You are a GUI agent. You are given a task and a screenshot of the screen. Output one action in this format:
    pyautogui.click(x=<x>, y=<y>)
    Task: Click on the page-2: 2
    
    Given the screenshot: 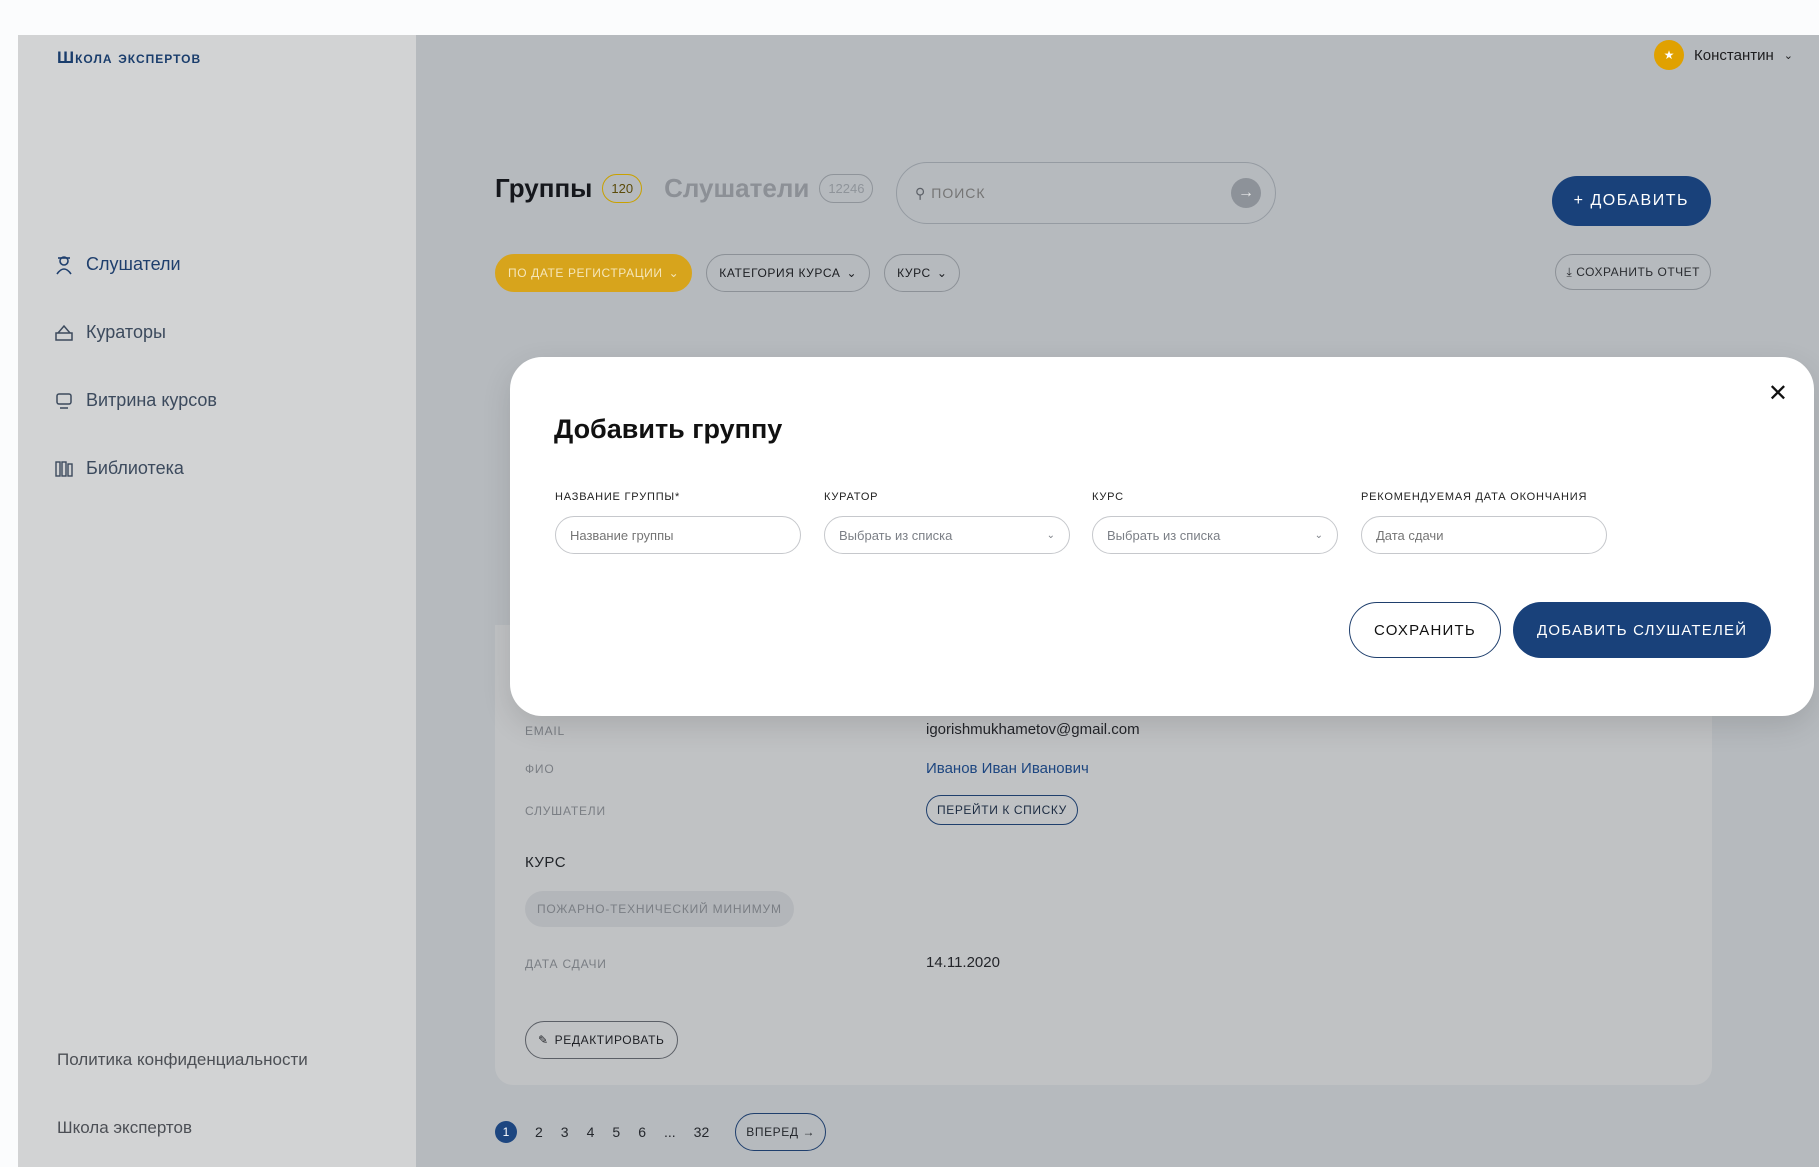 What is the action you would take?
    pyautogui.click(x=539, y=1132)
    